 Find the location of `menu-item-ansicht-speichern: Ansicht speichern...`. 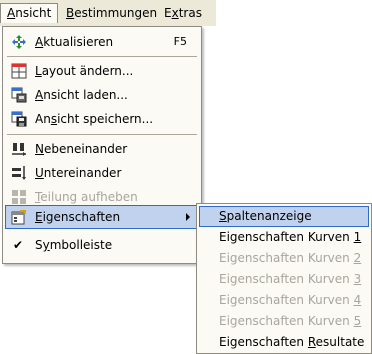

menu-item-ansicht-speichern: Ansicht speichern... is located at coordinates (102, 119).